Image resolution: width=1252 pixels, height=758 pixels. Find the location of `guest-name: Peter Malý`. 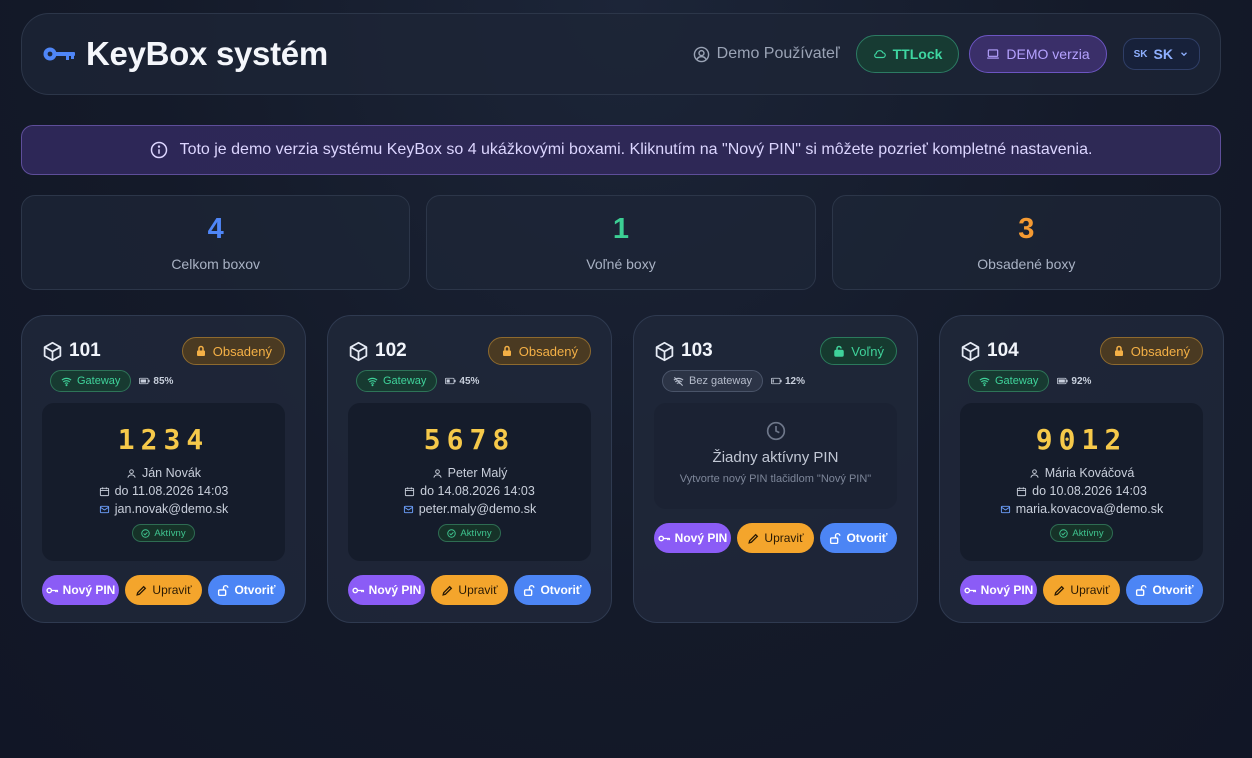

guest-name: Peter Malý is located at coordinates (469, 473).